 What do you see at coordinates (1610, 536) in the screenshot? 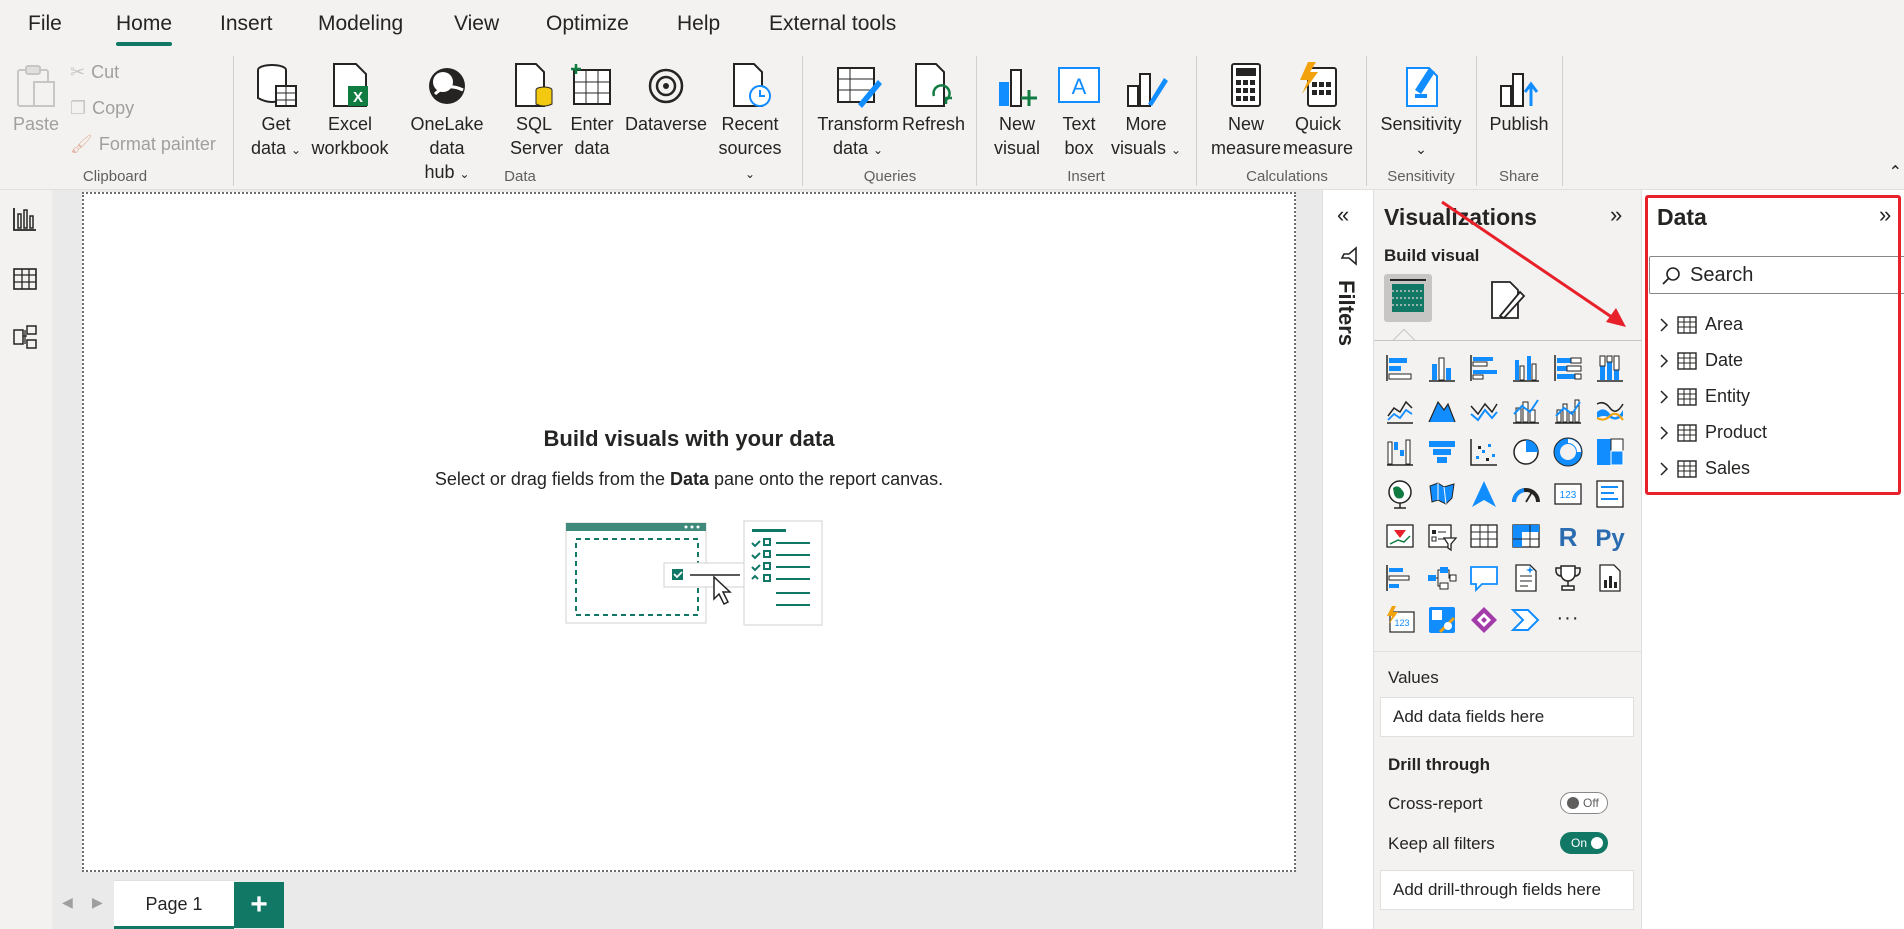
I see `python-visual-icon: Py` at bounding box center [1610, 536].